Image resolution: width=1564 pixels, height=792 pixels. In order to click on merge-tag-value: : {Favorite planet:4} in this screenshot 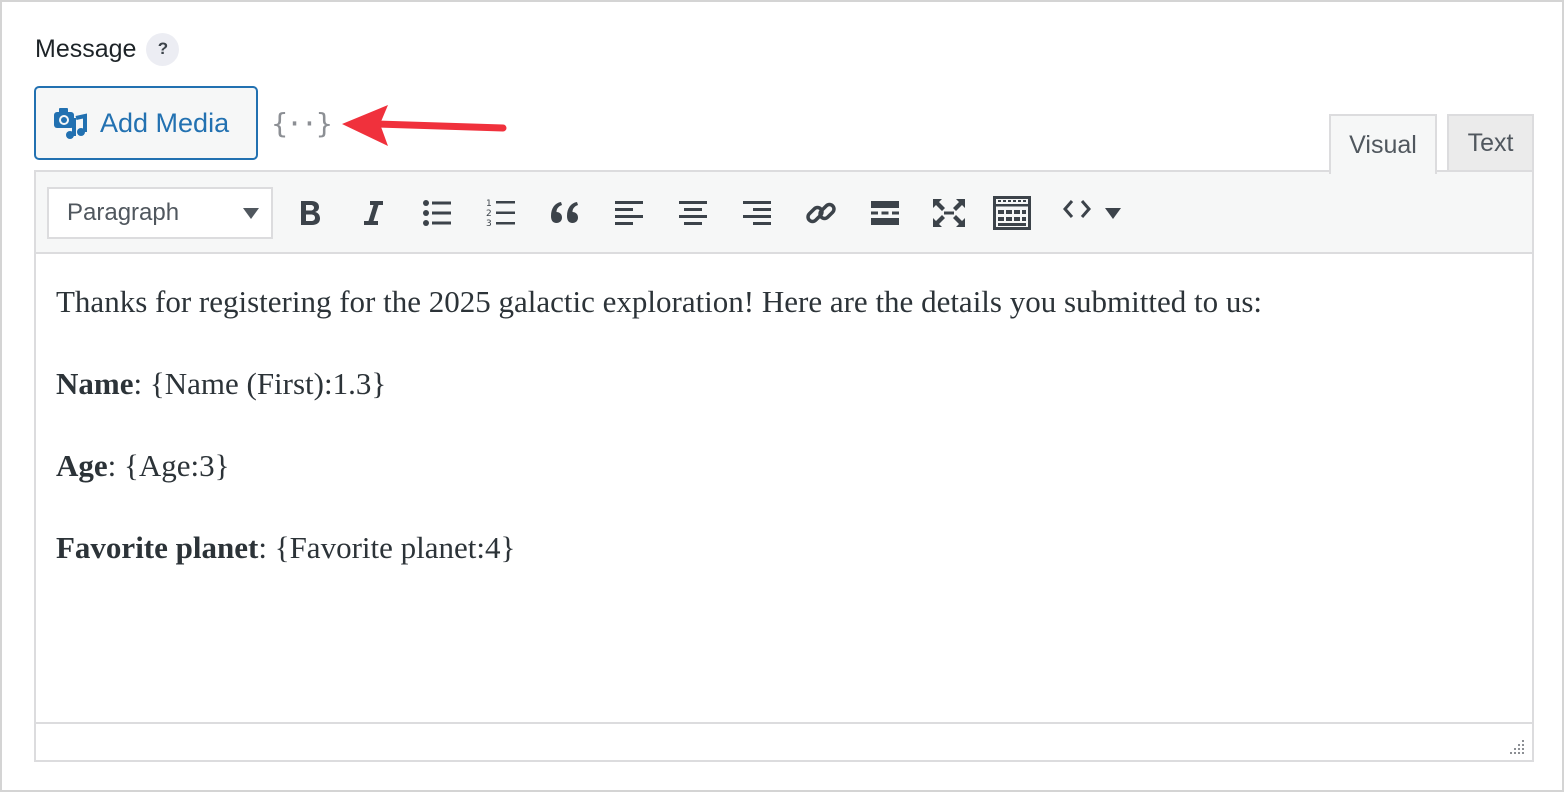, I will do `click(387, 547)`.